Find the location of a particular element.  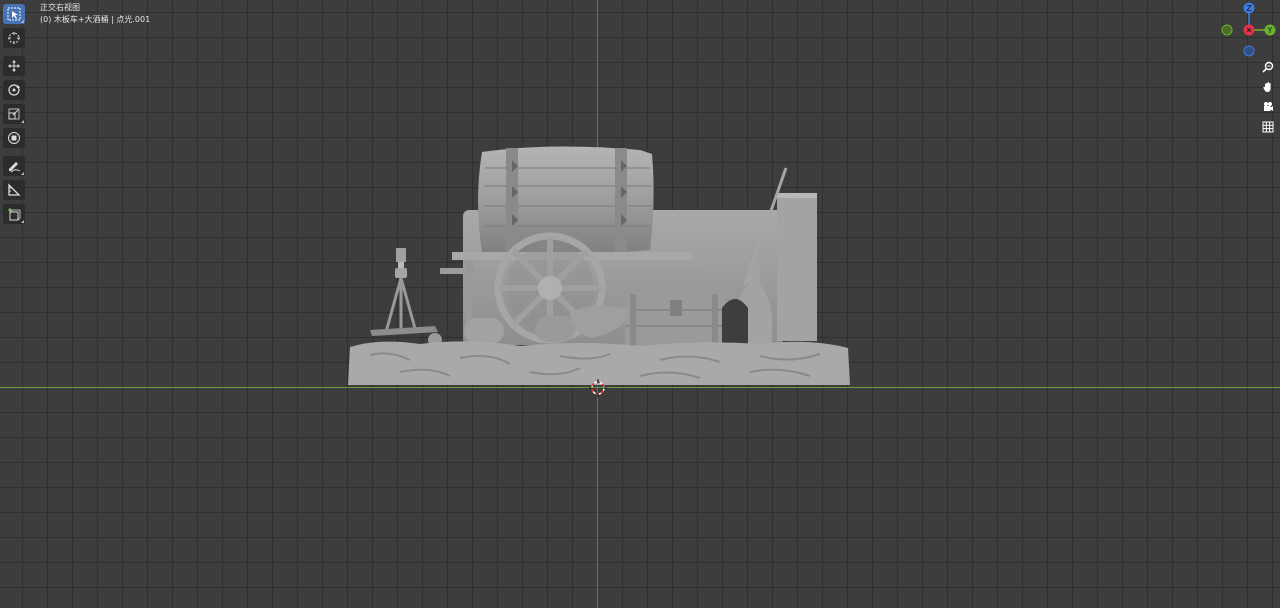

ruler-icon is located at coordinates (14, 189).